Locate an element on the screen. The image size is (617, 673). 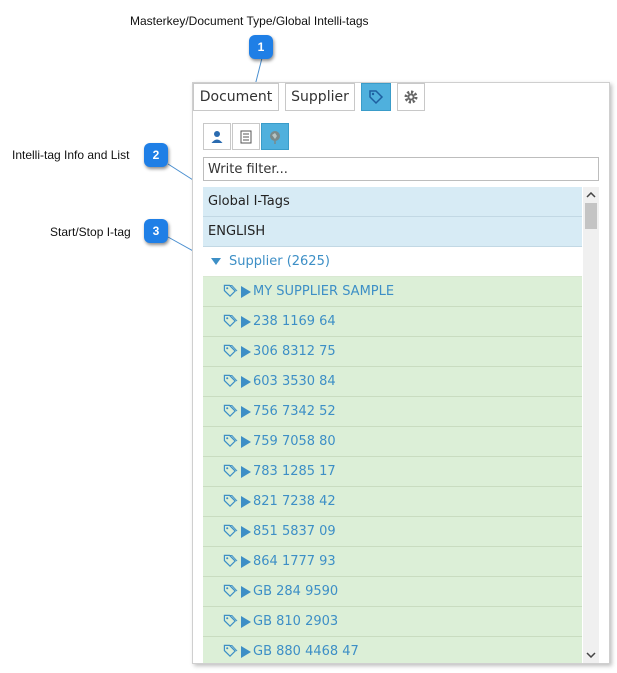
list-header-label: ENGLISH is located at coordinates (237, 231).